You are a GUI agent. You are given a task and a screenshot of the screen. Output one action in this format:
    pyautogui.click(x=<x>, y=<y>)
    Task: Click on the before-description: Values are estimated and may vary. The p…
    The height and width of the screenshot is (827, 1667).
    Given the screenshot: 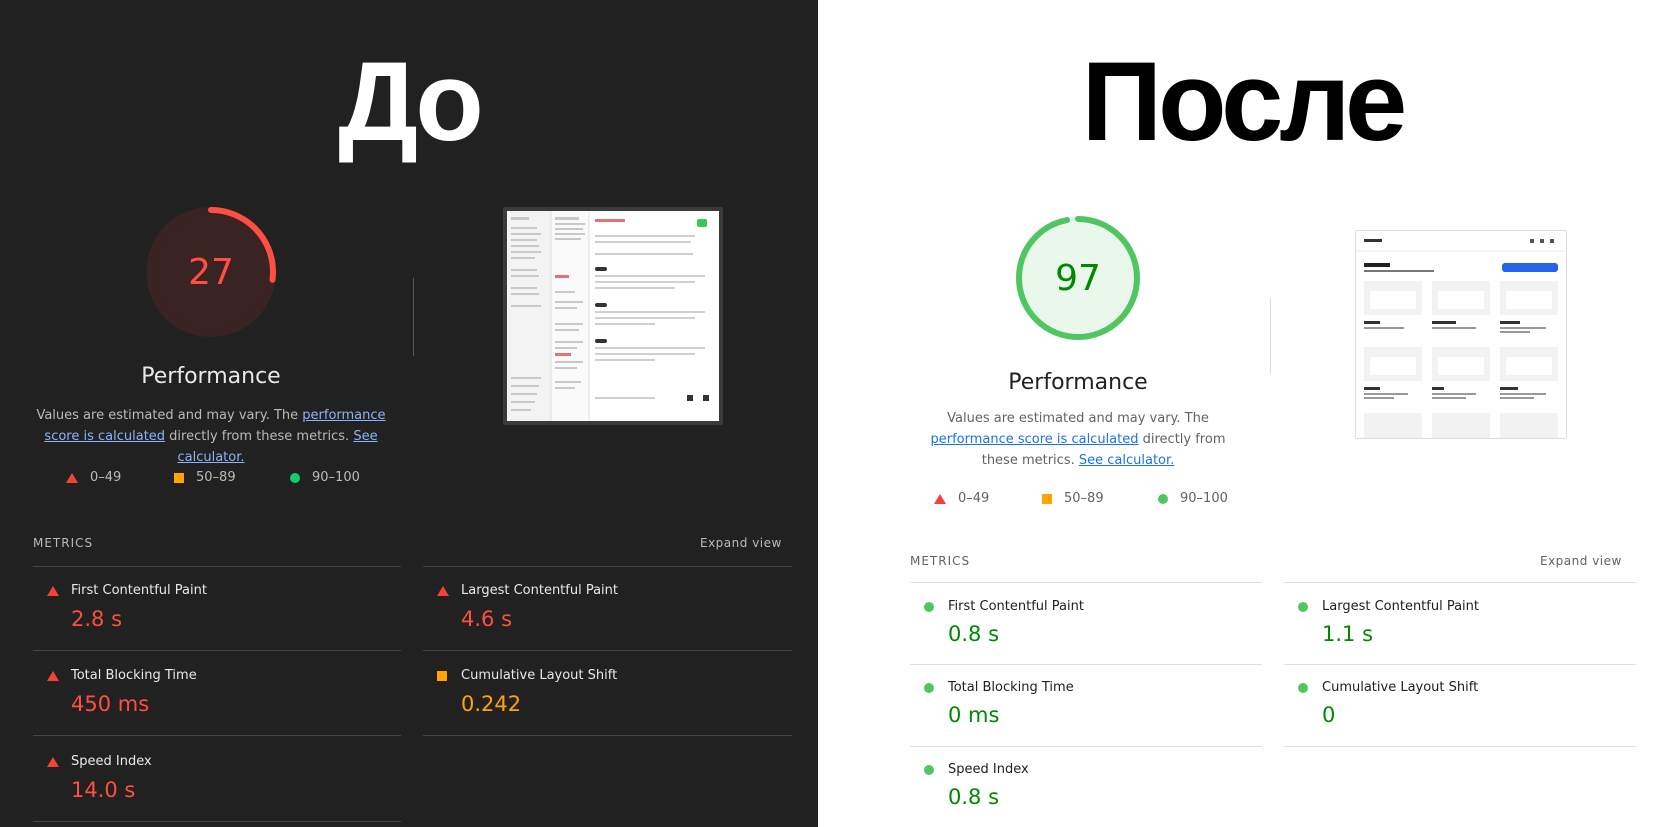 What is the action you would take?
    pyautogui.click(x=211, y=436)
    